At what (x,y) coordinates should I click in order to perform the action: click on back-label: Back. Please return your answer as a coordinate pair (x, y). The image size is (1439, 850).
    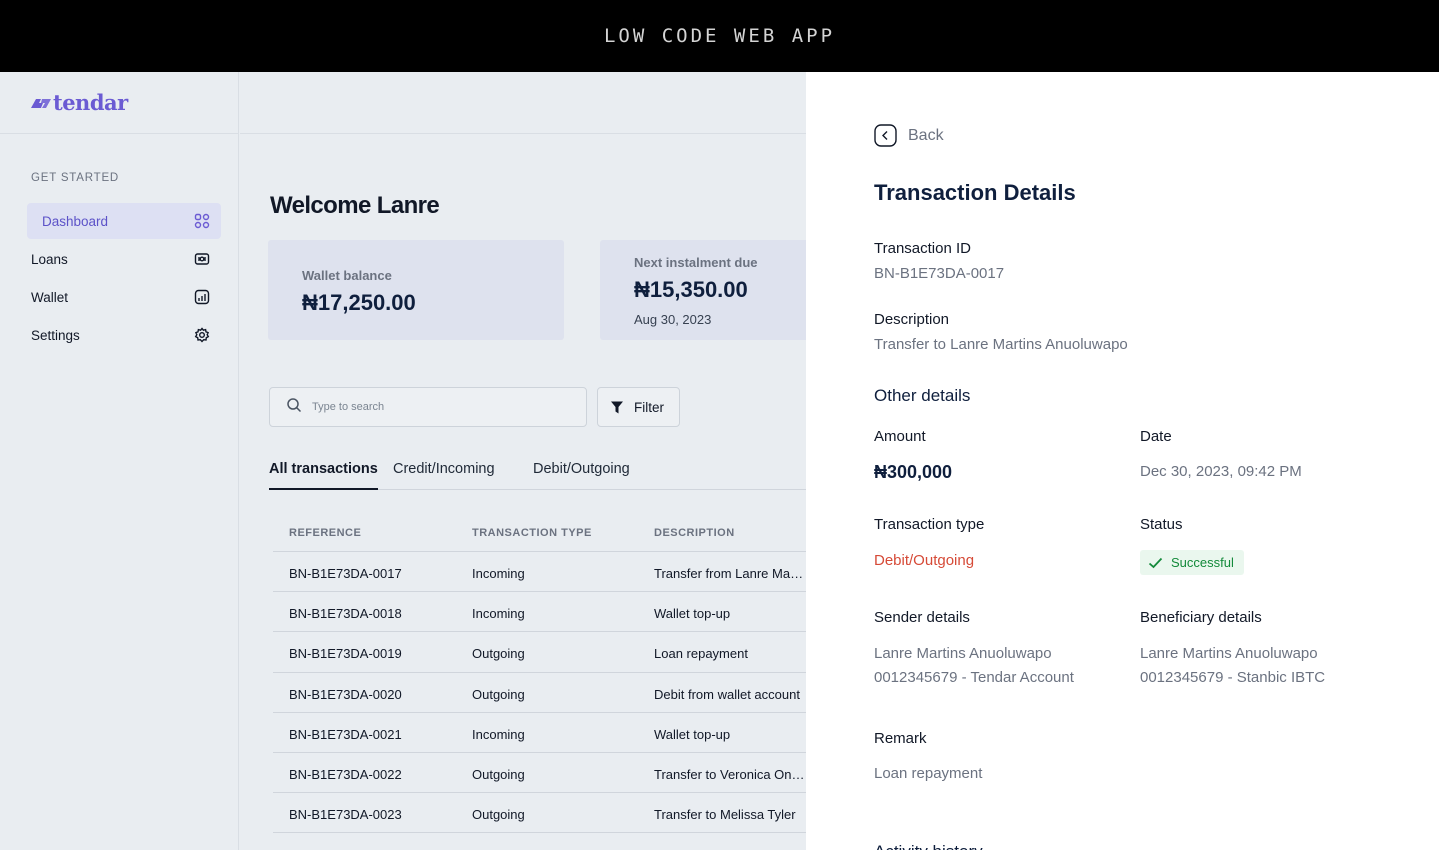
    Looking at the image, I should click on (926, 135).